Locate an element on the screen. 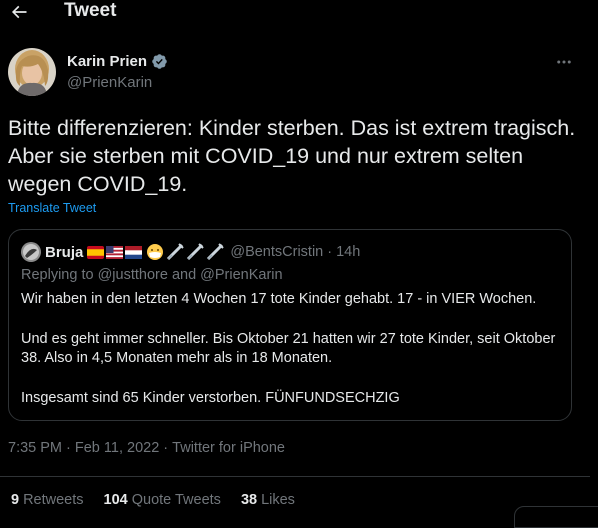 The height and width of the screenshot is (528, 598). more-options-button is located at coordinates (564, 62).